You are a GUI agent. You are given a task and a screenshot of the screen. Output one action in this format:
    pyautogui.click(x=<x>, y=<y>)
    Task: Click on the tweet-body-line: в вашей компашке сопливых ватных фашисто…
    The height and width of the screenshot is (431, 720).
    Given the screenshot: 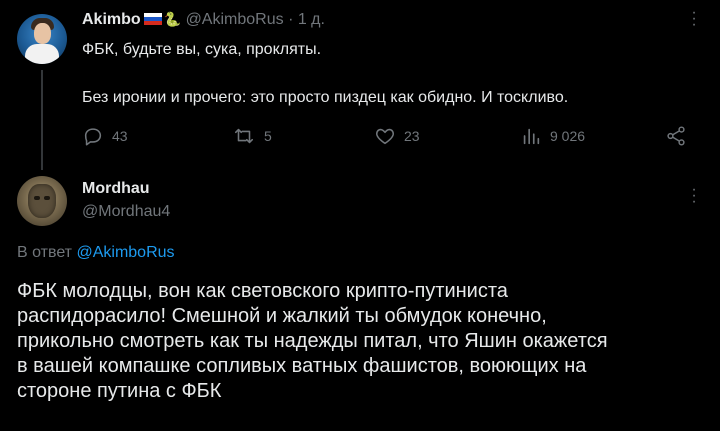 What is the action you would take?
    pyautogui.click(x=302, y=366)
    